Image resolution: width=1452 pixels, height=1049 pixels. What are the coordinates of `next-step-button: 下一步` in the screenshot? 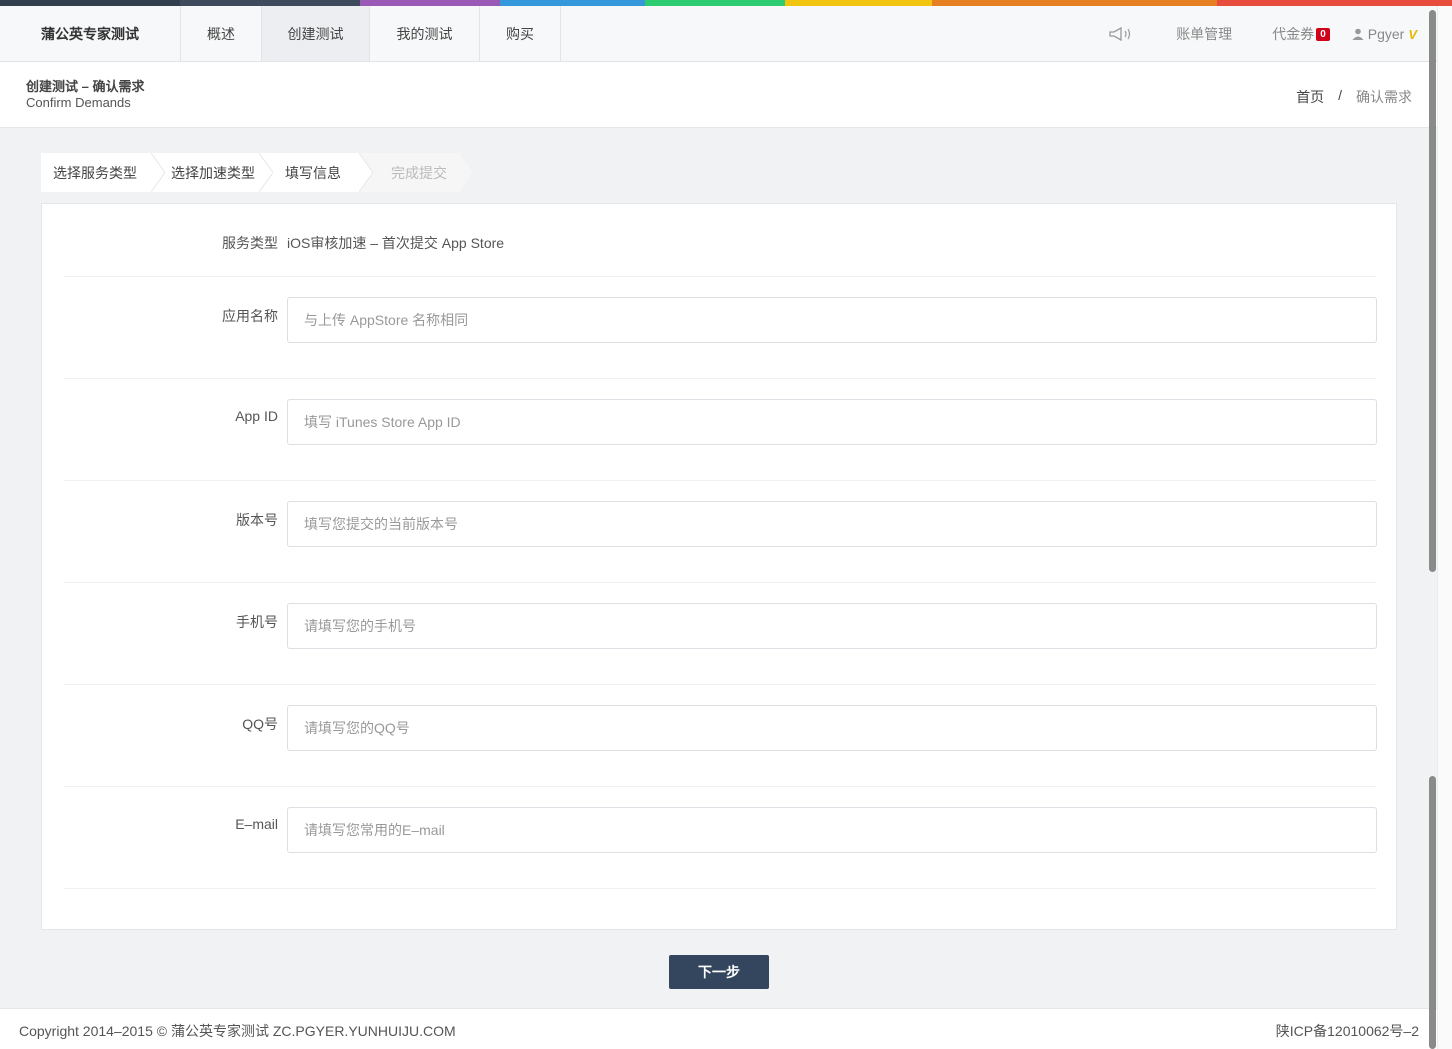 It's located at (719, 972).